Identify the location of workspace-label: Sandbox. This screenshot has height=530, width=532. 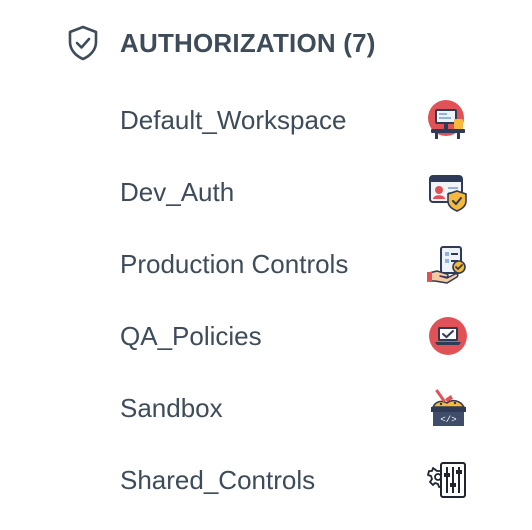
(171, 407).